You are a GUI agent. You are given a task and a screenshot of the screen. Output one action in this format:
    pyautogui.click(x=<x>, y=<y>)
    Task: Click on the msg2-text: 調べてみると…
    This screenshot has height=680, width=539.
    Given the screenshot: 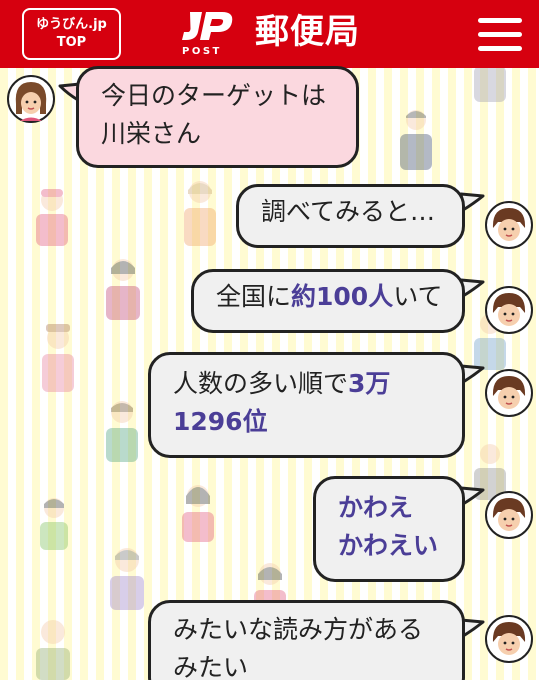 What is the action you would take?
    pyautogui.click(x=348, y=211)
    